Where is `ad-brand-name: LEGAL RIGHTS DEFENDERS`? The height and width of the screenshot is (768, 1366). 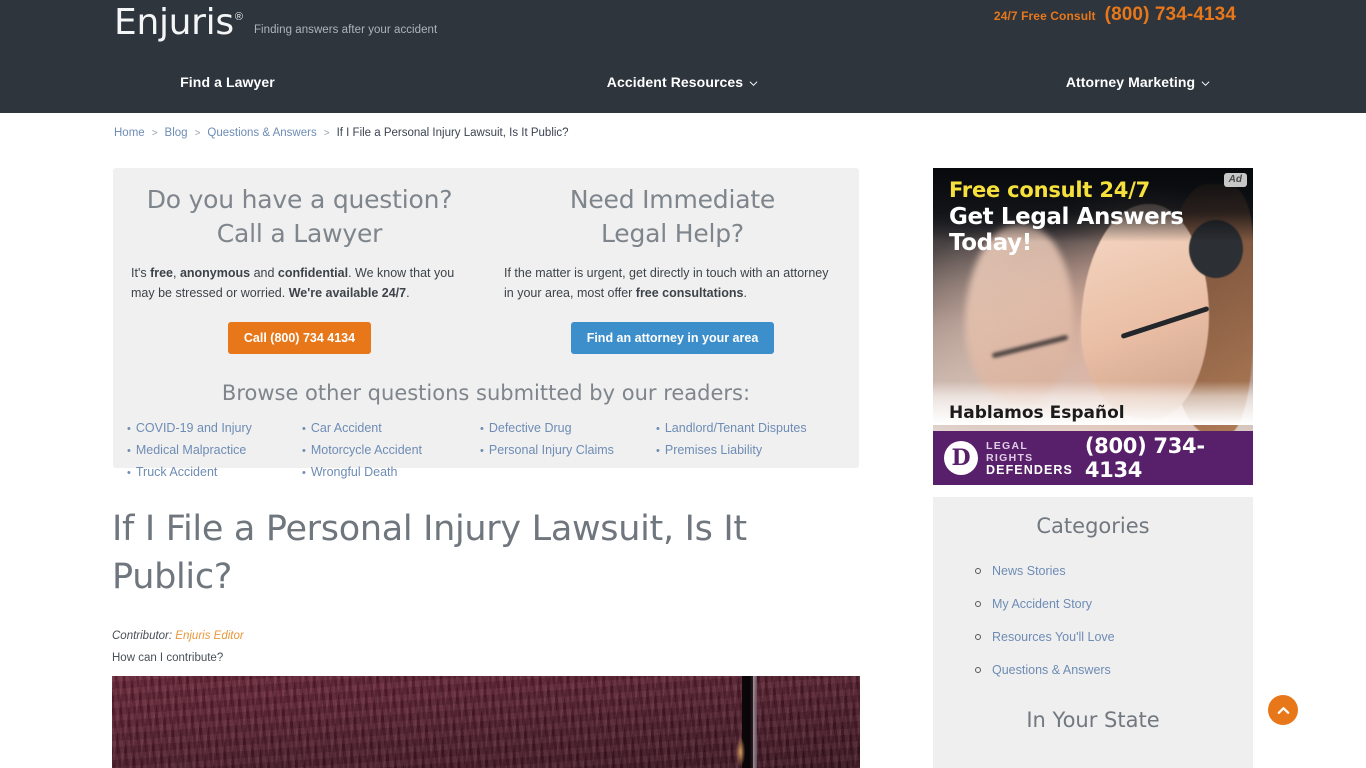 ad-brand-name: LEGAL RIGHTS DEFENDERS is located at coordinates (1030, 458).